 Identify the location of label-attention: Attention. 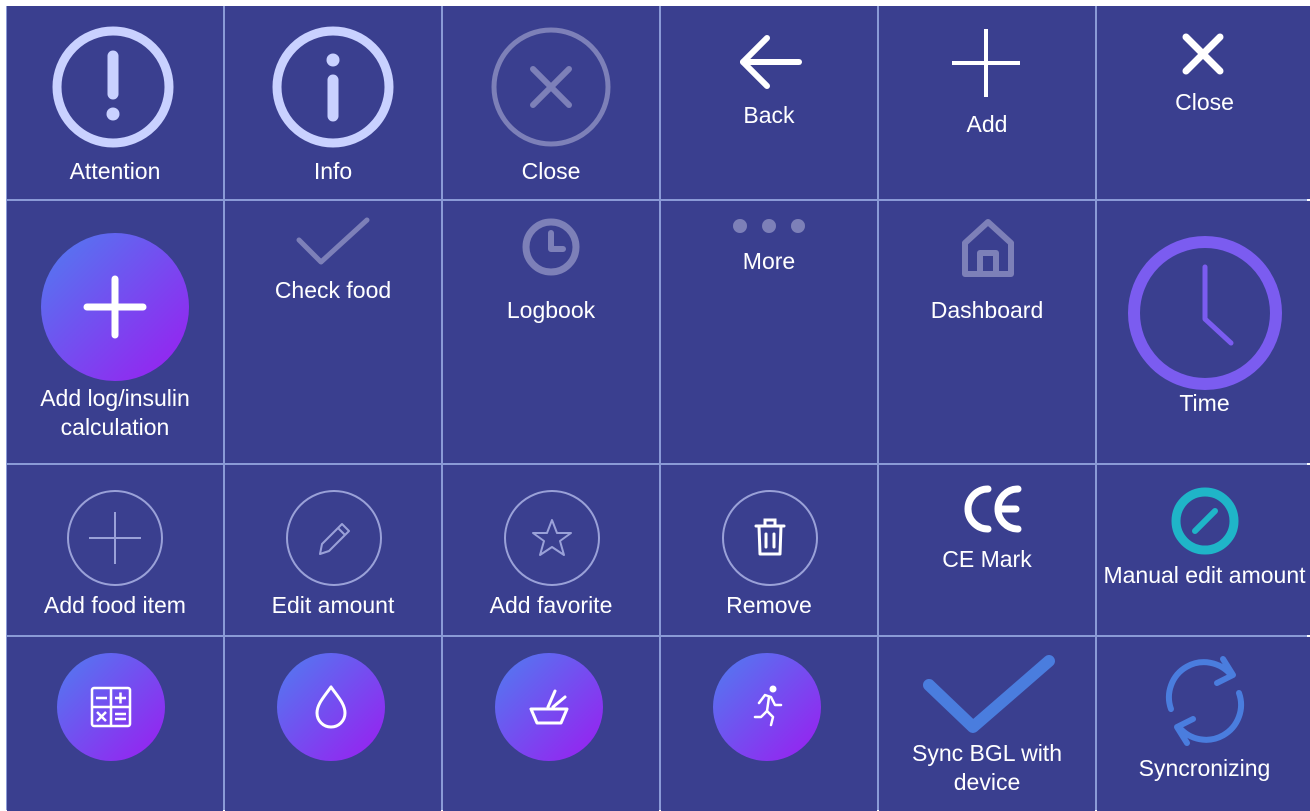
(115, 171).